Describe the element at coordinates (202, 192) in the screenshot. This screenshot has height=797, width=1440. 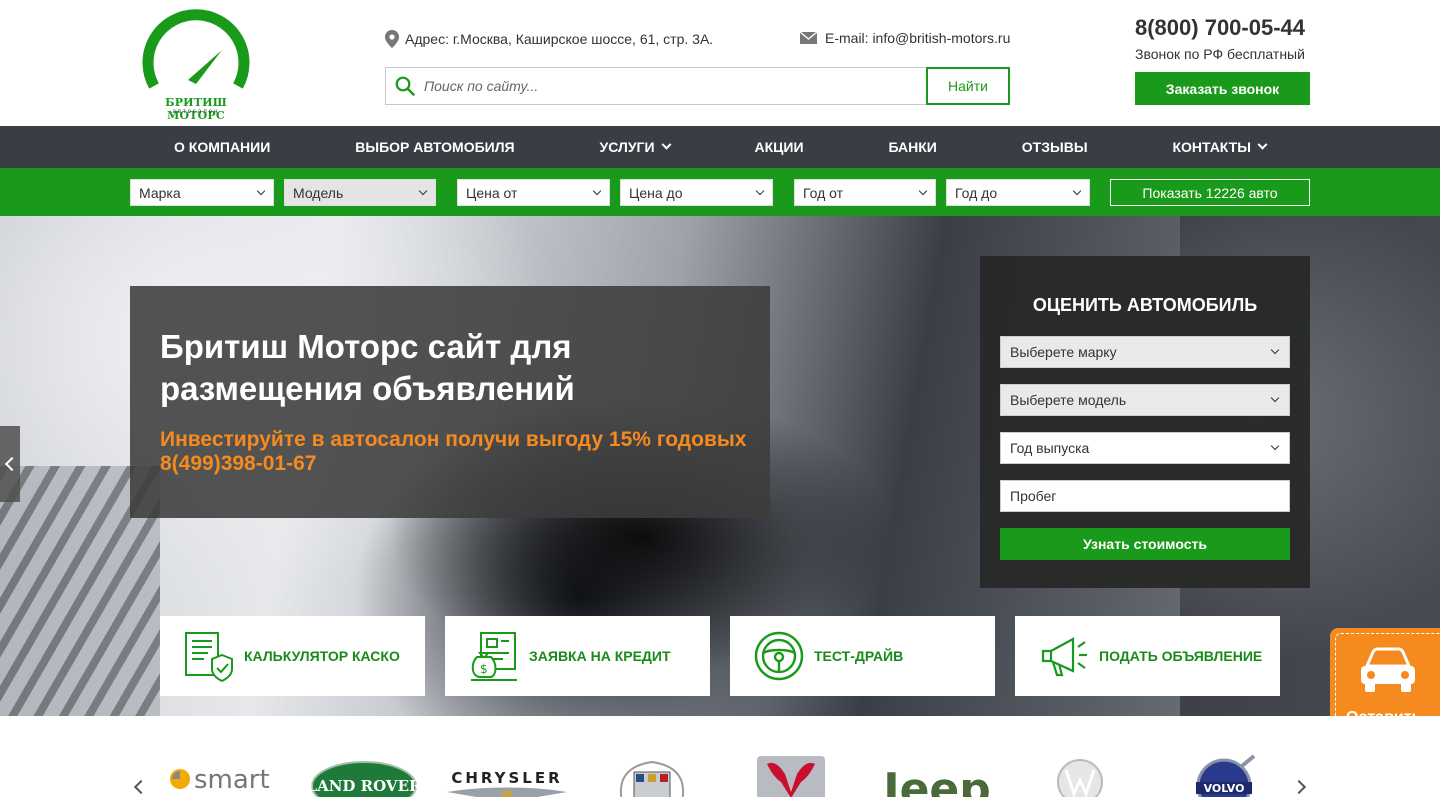
I see `brand-select: Марка` at that location.